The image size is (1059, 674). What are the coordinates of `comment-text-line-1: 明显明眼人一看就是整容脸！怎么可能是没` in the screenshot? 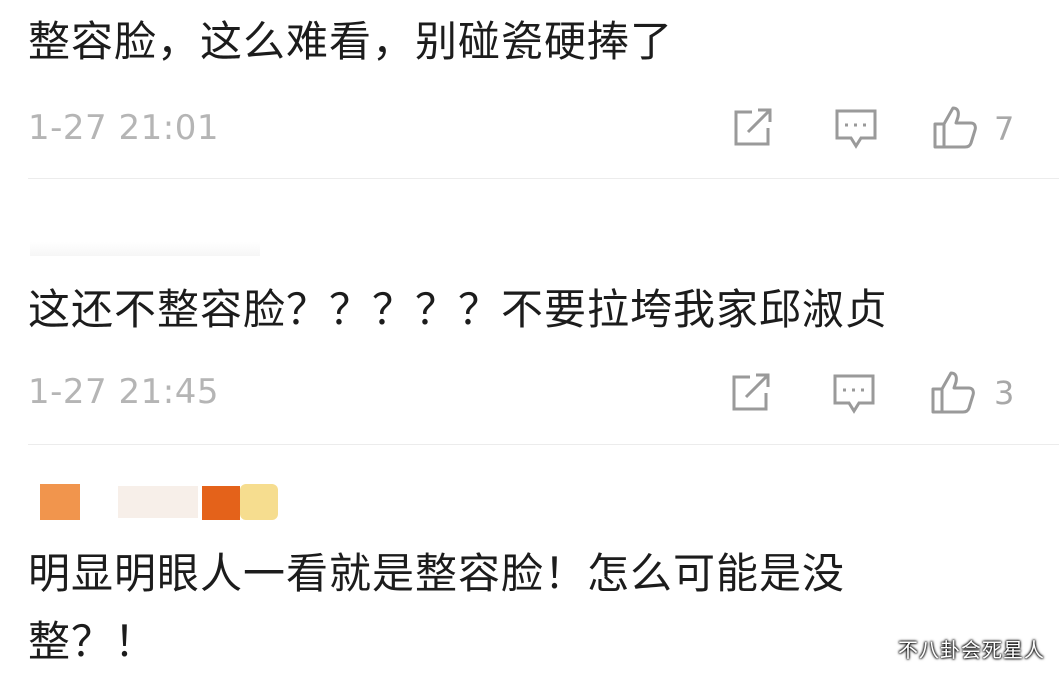 It's located at (437, 573).